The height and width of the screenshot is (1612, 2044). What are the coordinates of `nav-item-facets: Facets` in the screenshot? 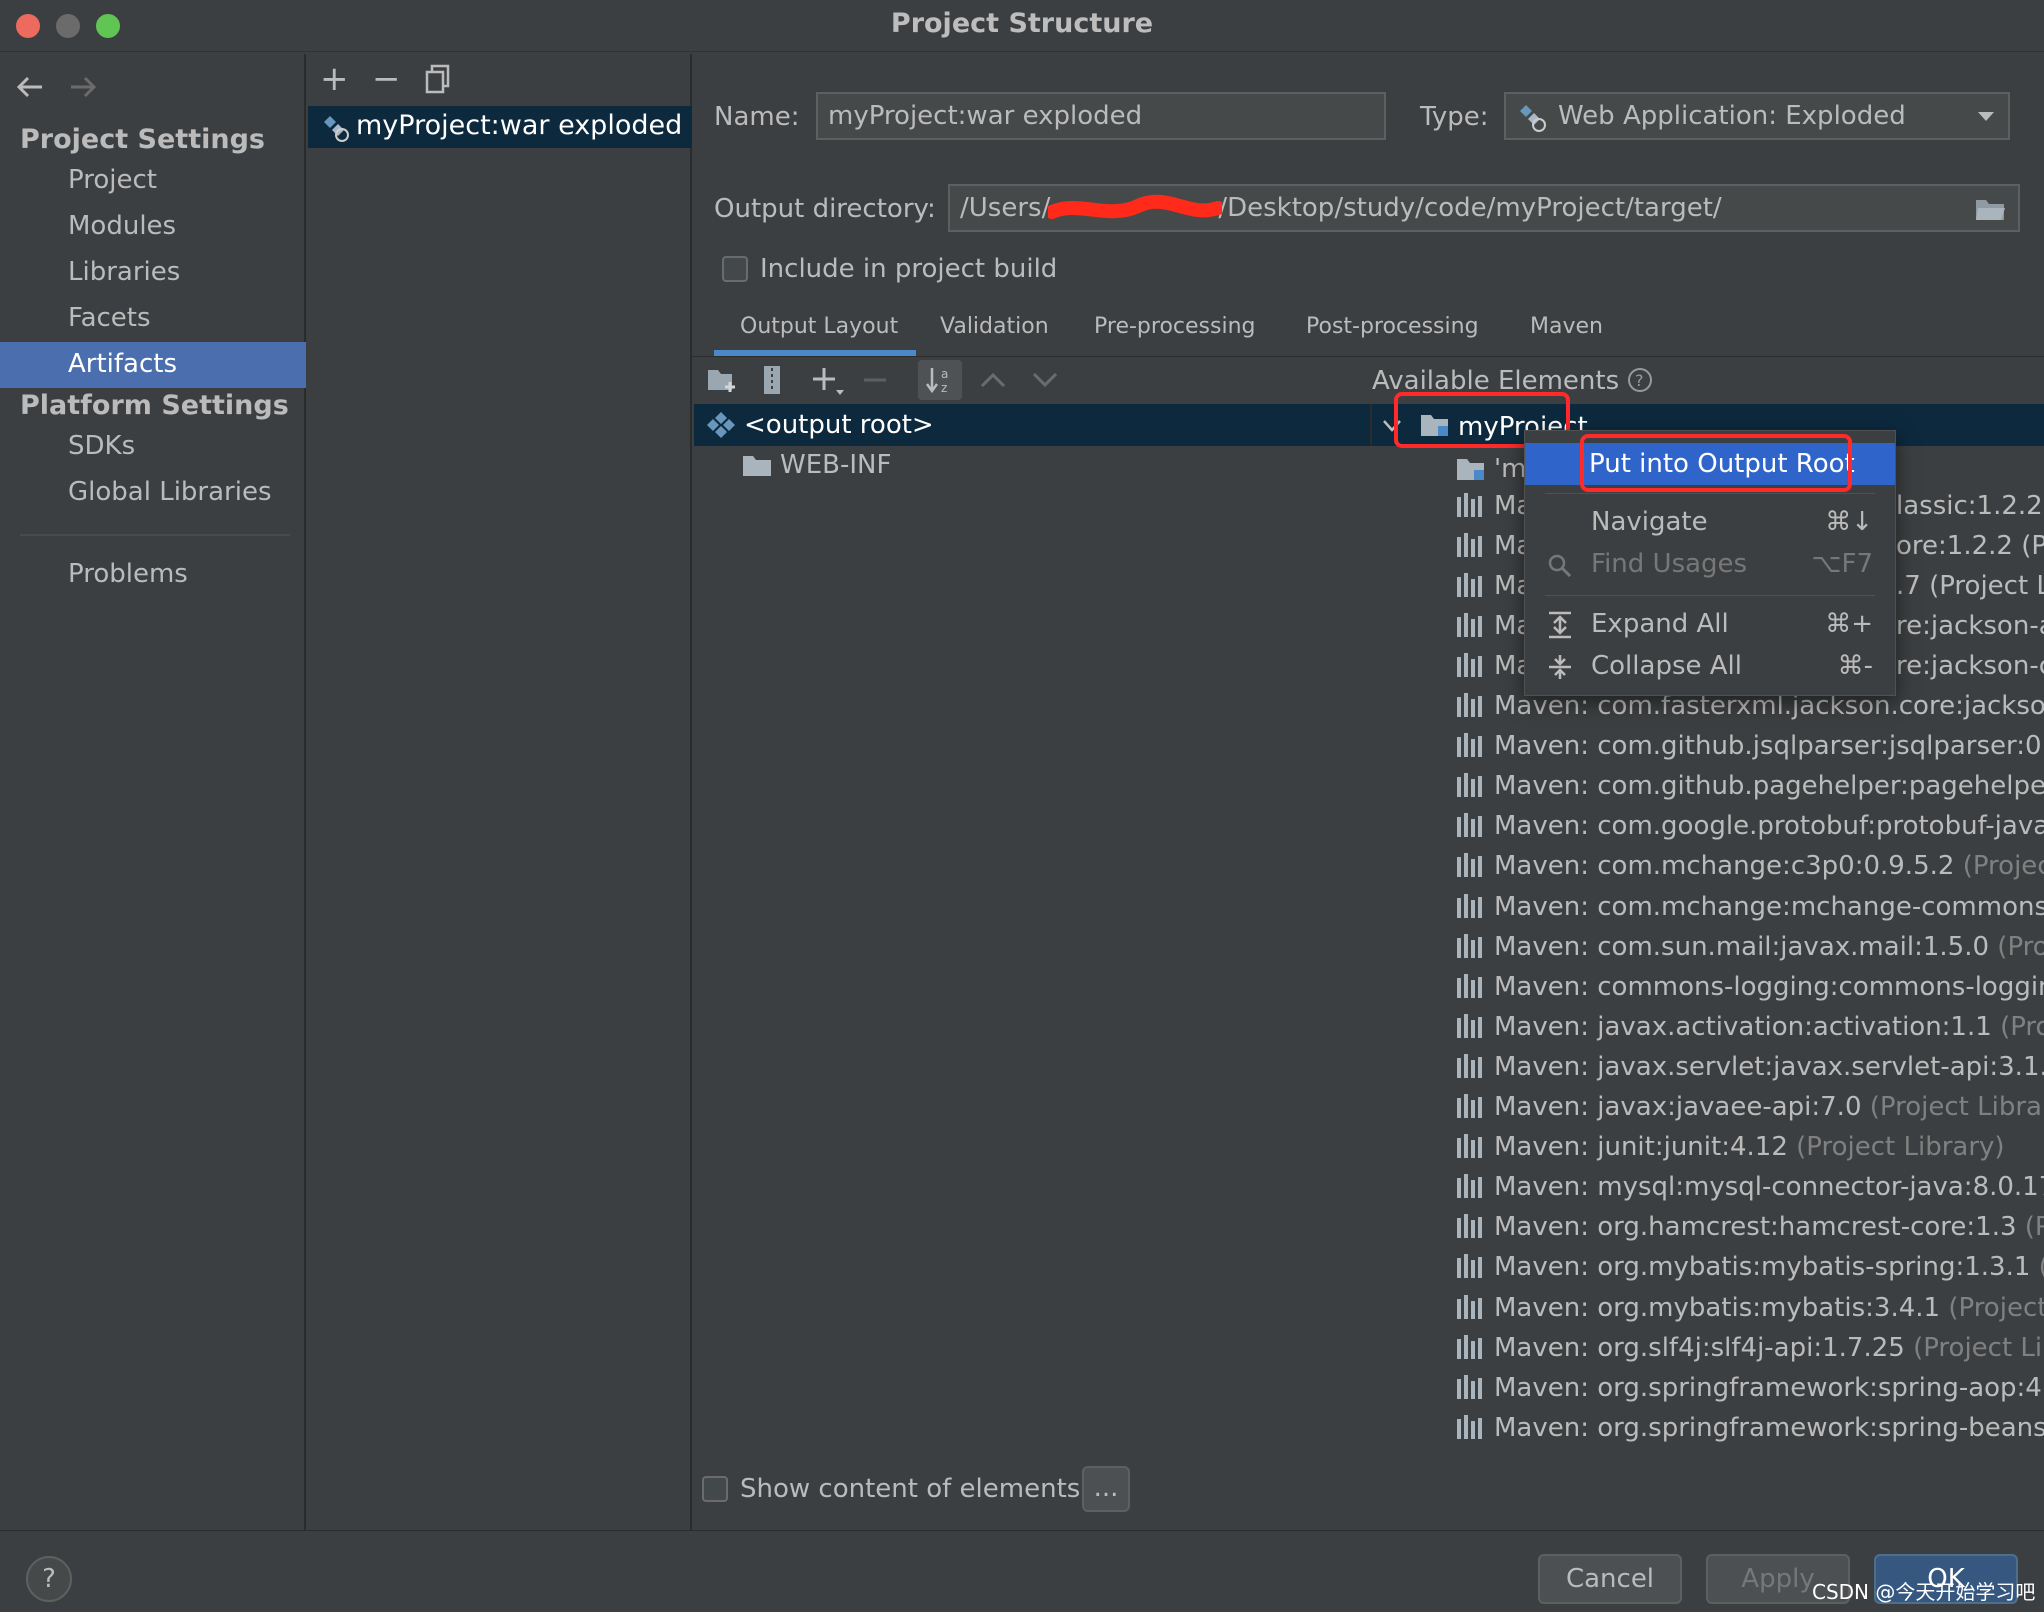 It's located at (153, 319).